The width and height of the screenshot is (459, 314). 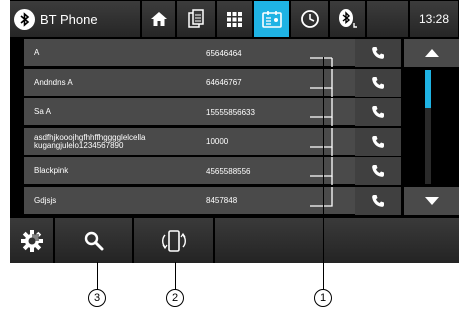 I want to click on arrow-up-icon, so click(x=431, y=53).